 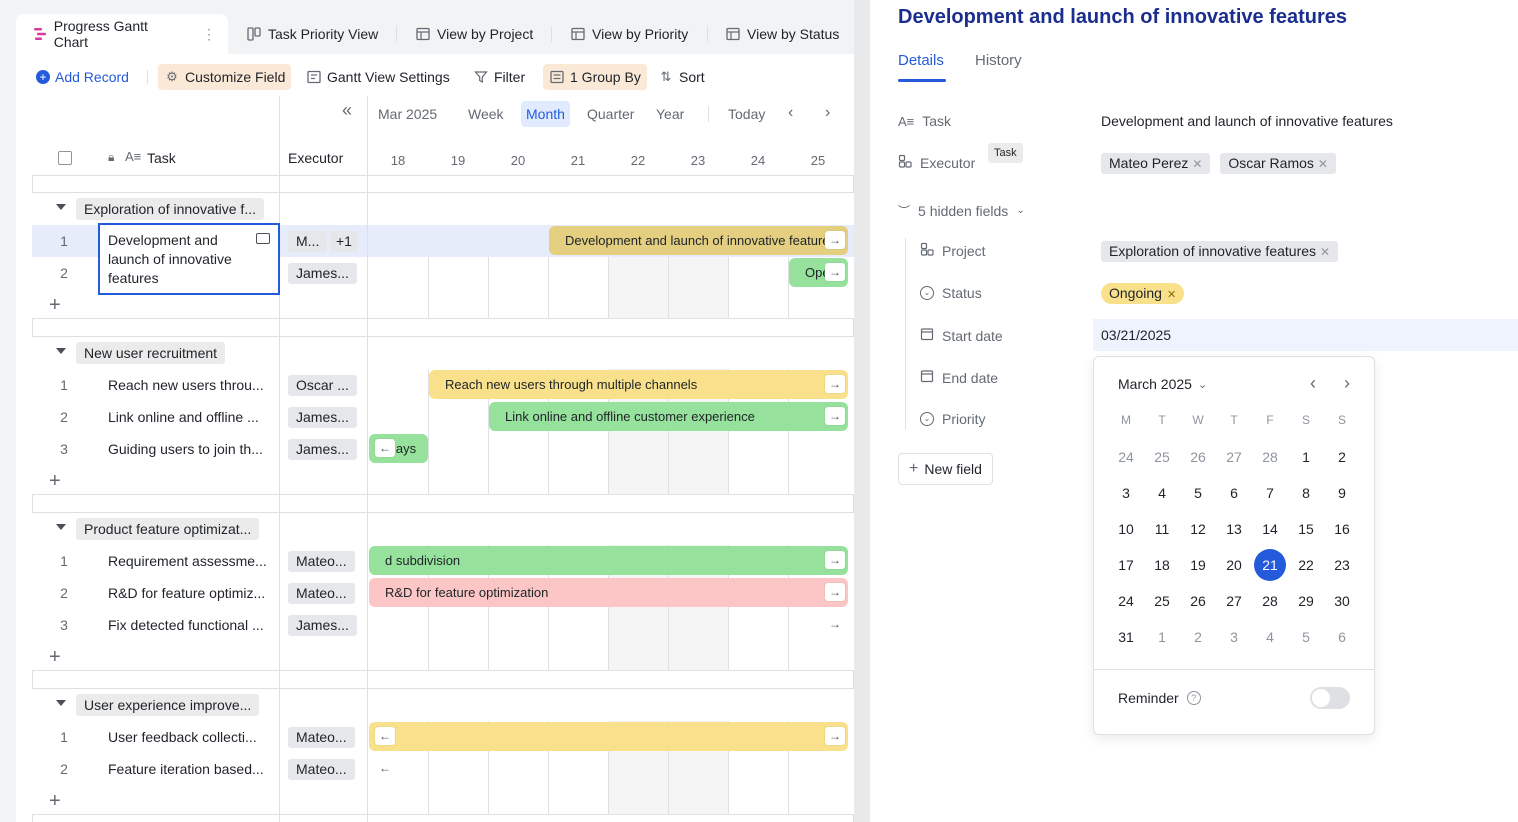 What do you see at coordinates (1234, 529) in the screenshot?
I see `calendar-day: 13` at bounding box center [1234, 529].